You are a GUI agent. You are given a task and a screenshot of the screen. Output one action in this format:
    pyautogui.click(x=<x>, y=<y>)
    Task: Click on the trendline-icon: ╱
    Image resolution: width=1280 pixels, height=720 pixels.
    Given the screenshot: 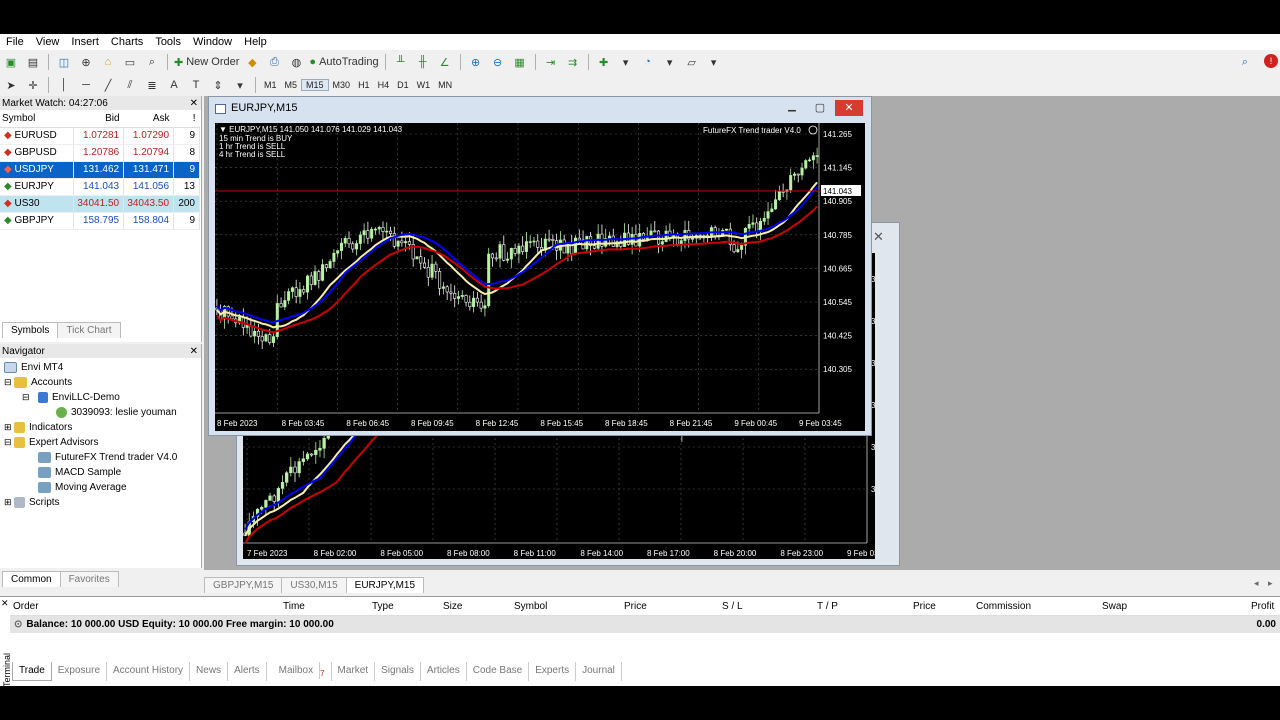 What is the action you would take?
    pyautogui.click(x=108, y=85)
    